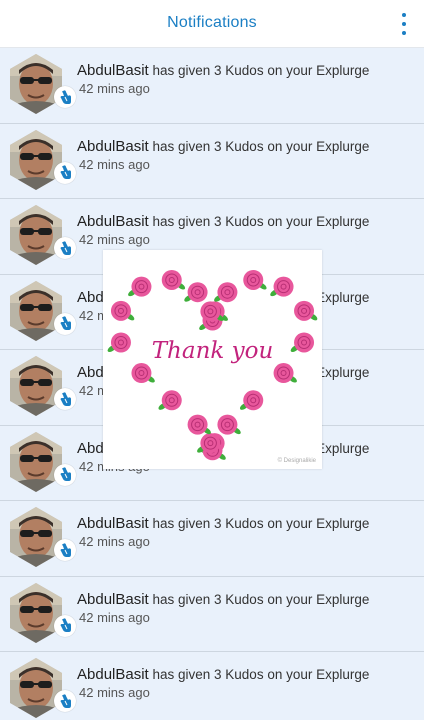  I want to click on watermark: © Designalikie, so click(296, 461).